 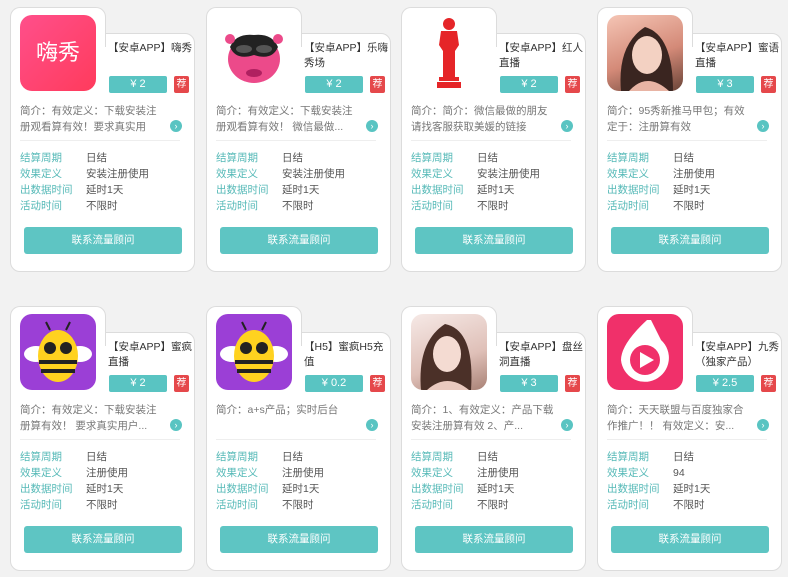 What do you see at coordinates (254, 53) in the screenshot?
I see `lehai-mask-logo-icon` at bounding box center [254, 53].